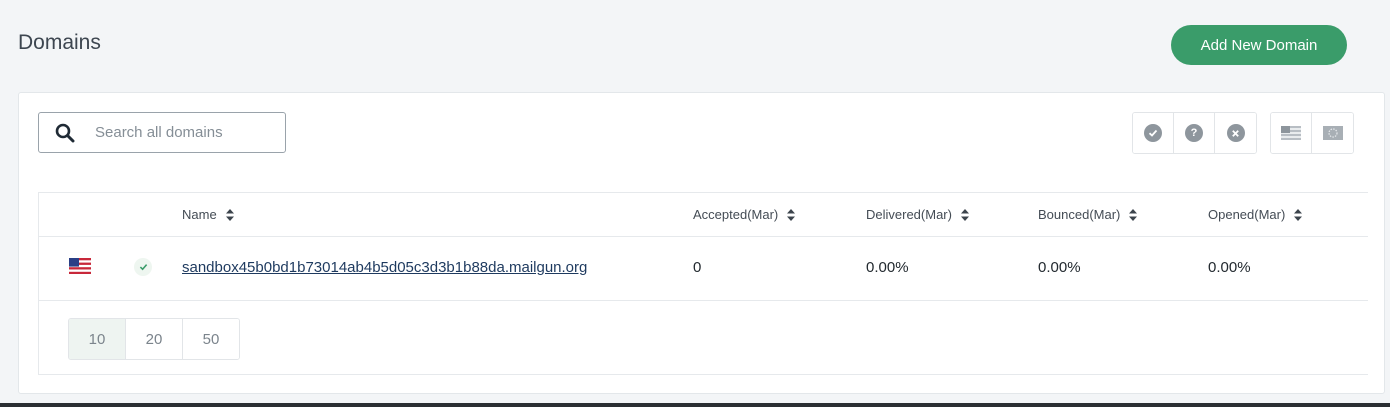  Describe the element at coordinates (1259, 45) in the screenshot. I see `add-new-domain-button: Add New Domain` at that location.